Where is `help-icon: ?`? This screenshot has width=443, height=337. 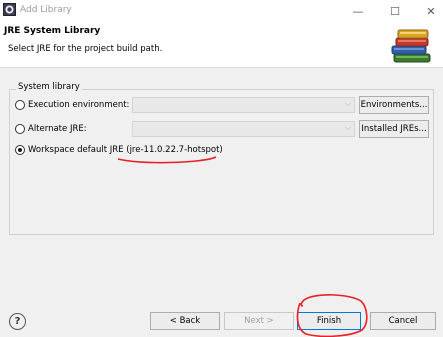 help-icon: ? is located at coordinates (17, 321).